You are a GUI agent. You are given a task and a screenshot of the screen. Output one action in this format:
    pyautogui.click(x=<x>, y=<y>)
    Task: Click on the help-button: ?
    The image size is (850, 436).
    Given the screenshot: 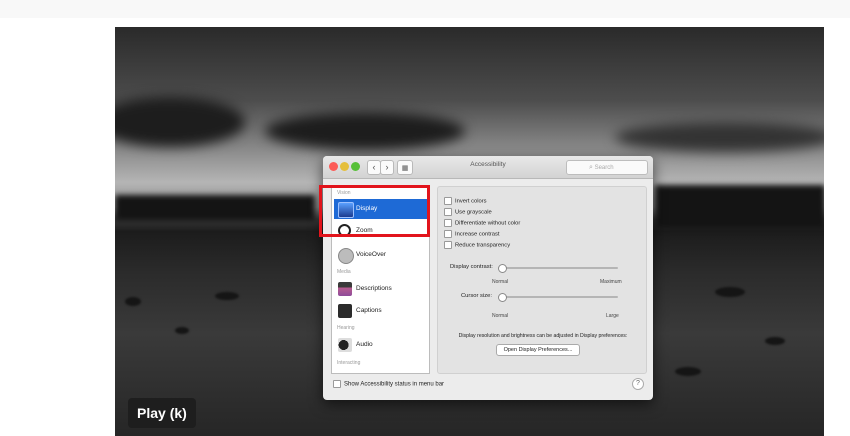 What is the action you would take?
    pyautogui.click(x=638, y=384)
    